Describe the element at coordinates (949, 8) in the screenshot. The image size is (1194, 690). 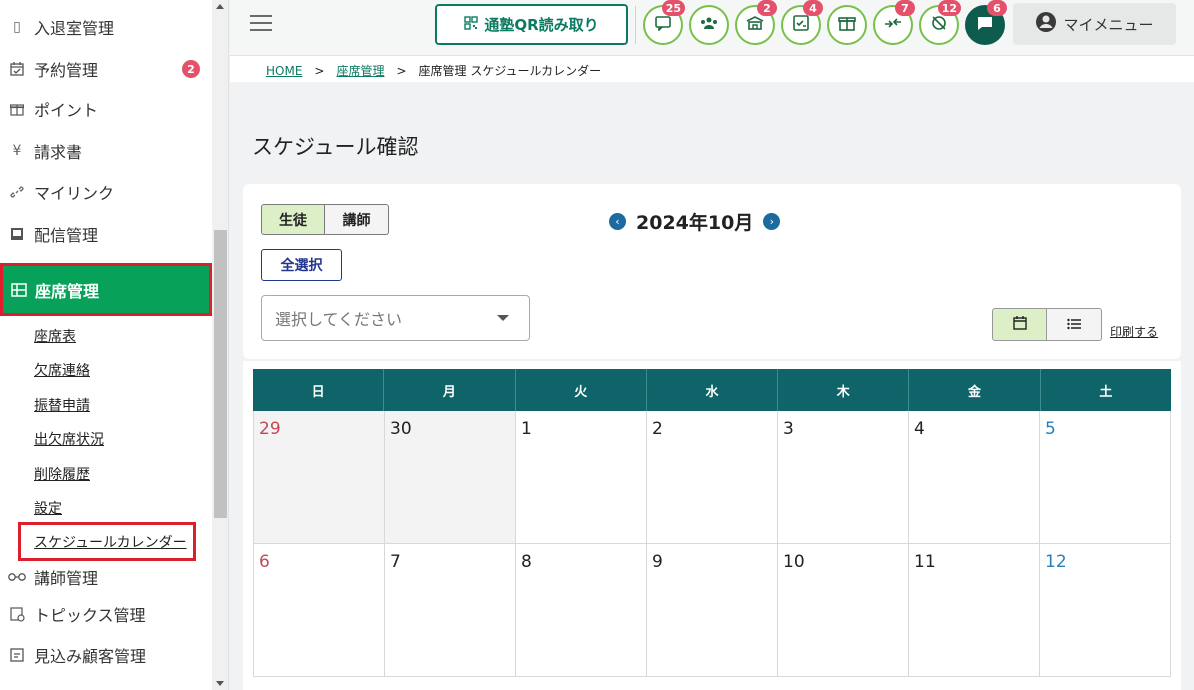
I see `no-location-badge: 12` at that location.